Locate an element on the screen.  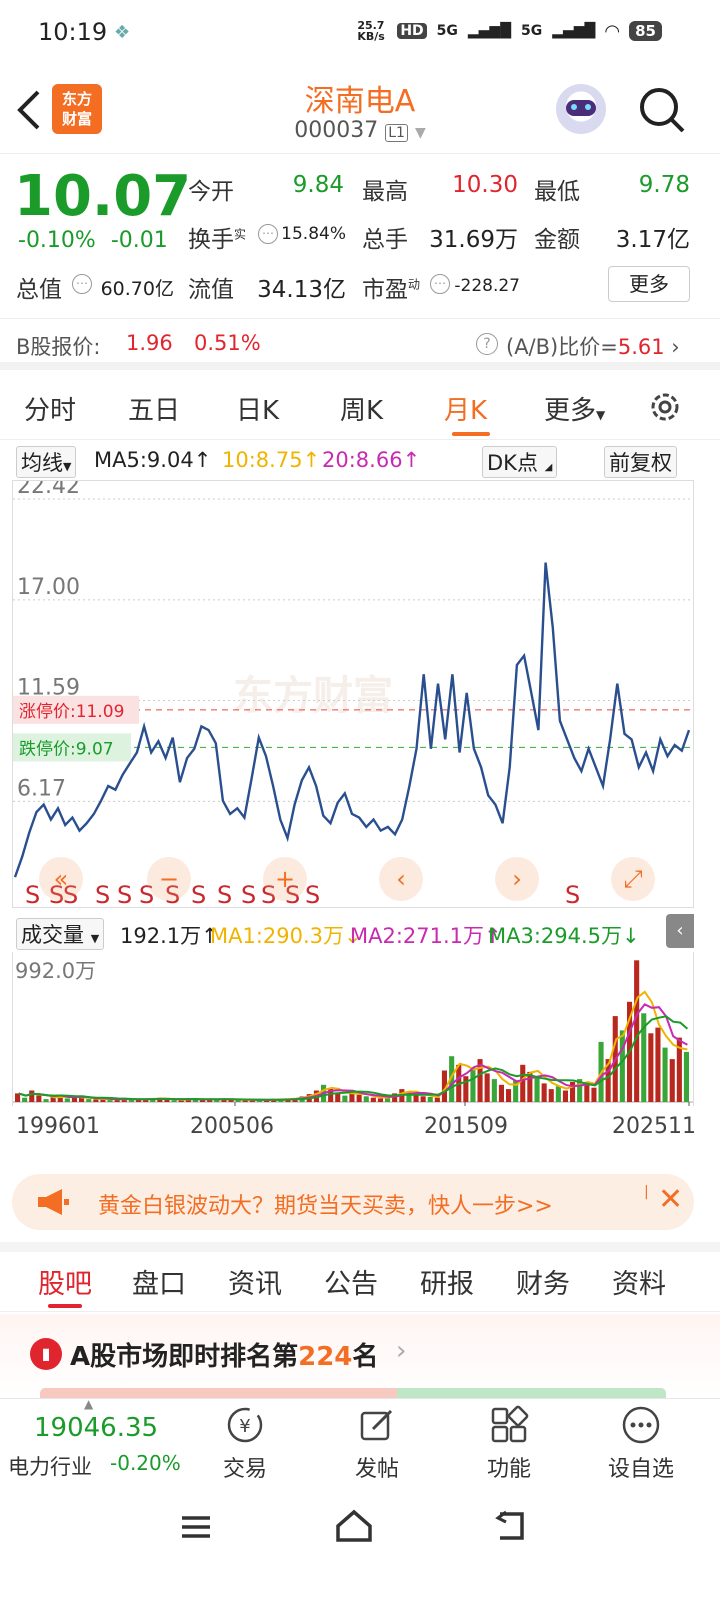
up-caret-icon: ▲ is located at coordinates (89, 1404).